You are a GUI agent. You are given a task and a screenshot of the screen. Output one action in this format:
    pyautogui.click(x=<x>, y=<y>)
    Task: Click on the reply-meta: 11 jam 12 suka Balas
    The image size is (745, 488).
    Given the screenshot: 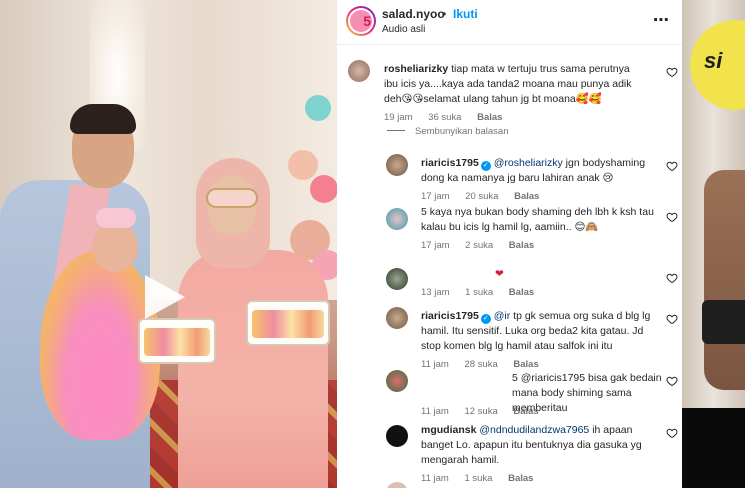 What is the action you would take?
    pyautogui.click(x=541, y=411)
    